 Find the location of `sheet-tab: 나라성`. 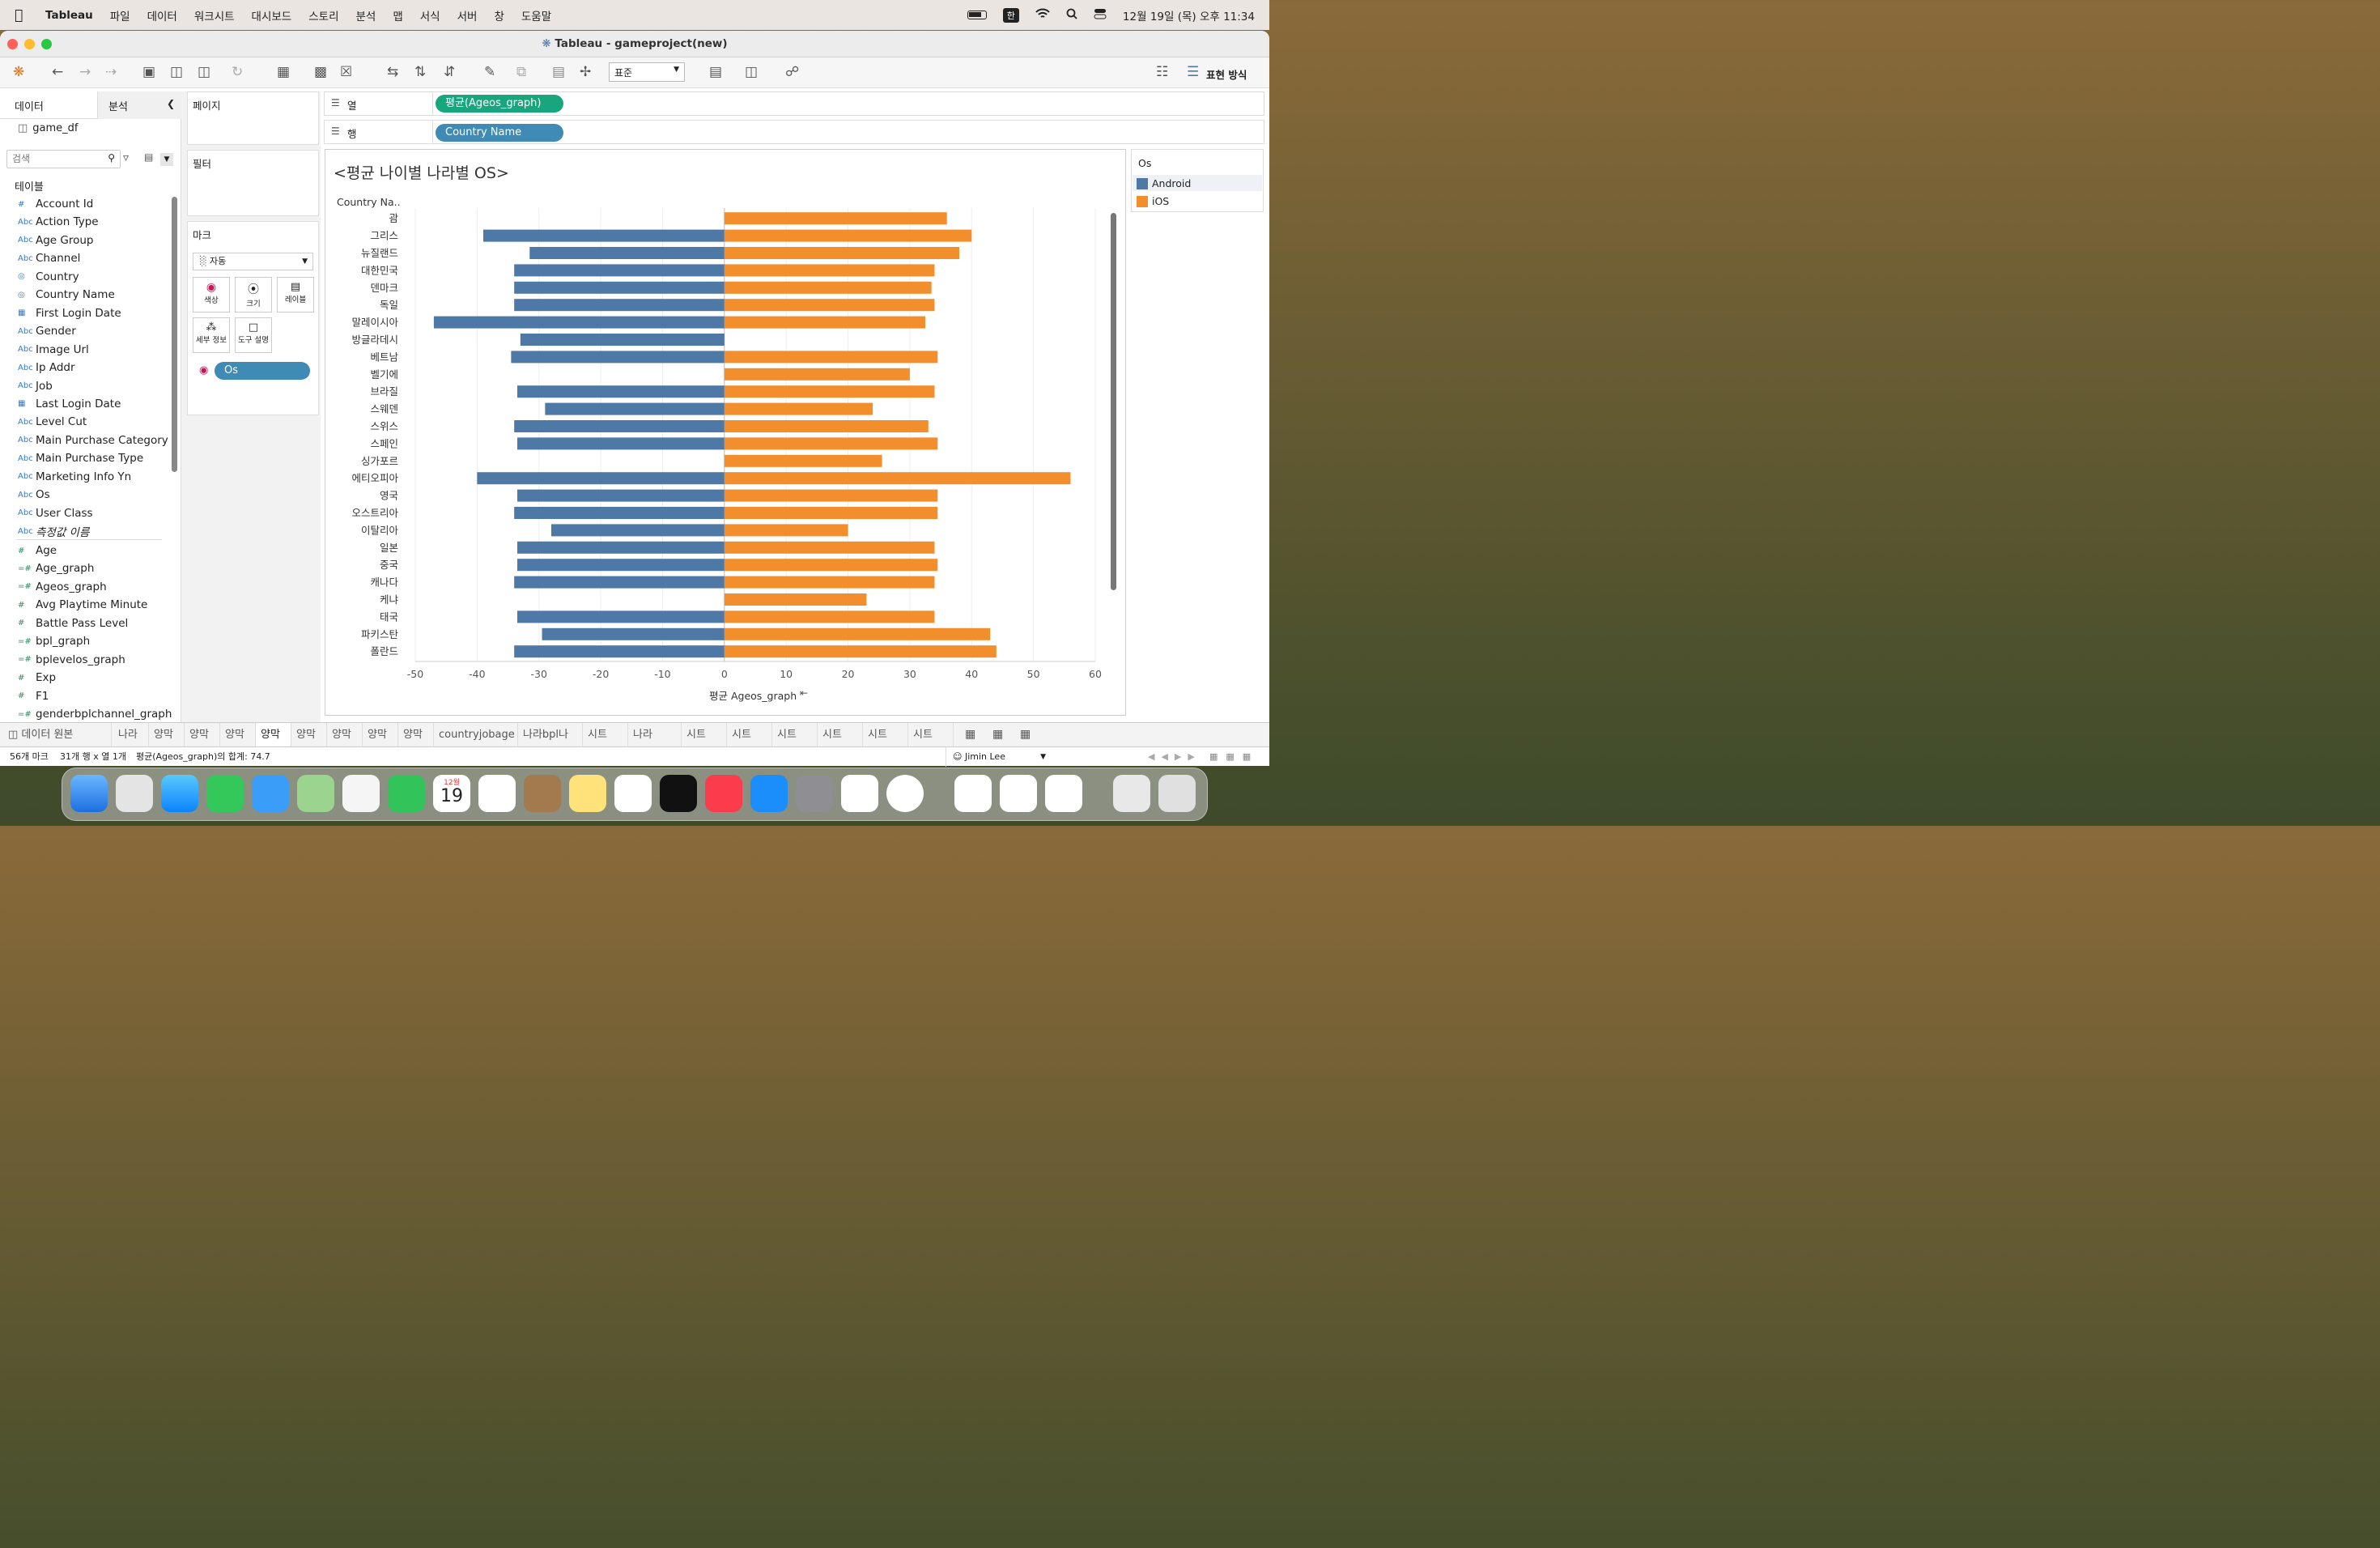

sheet-tab: 나라성 is located at coordinates (131, 744).